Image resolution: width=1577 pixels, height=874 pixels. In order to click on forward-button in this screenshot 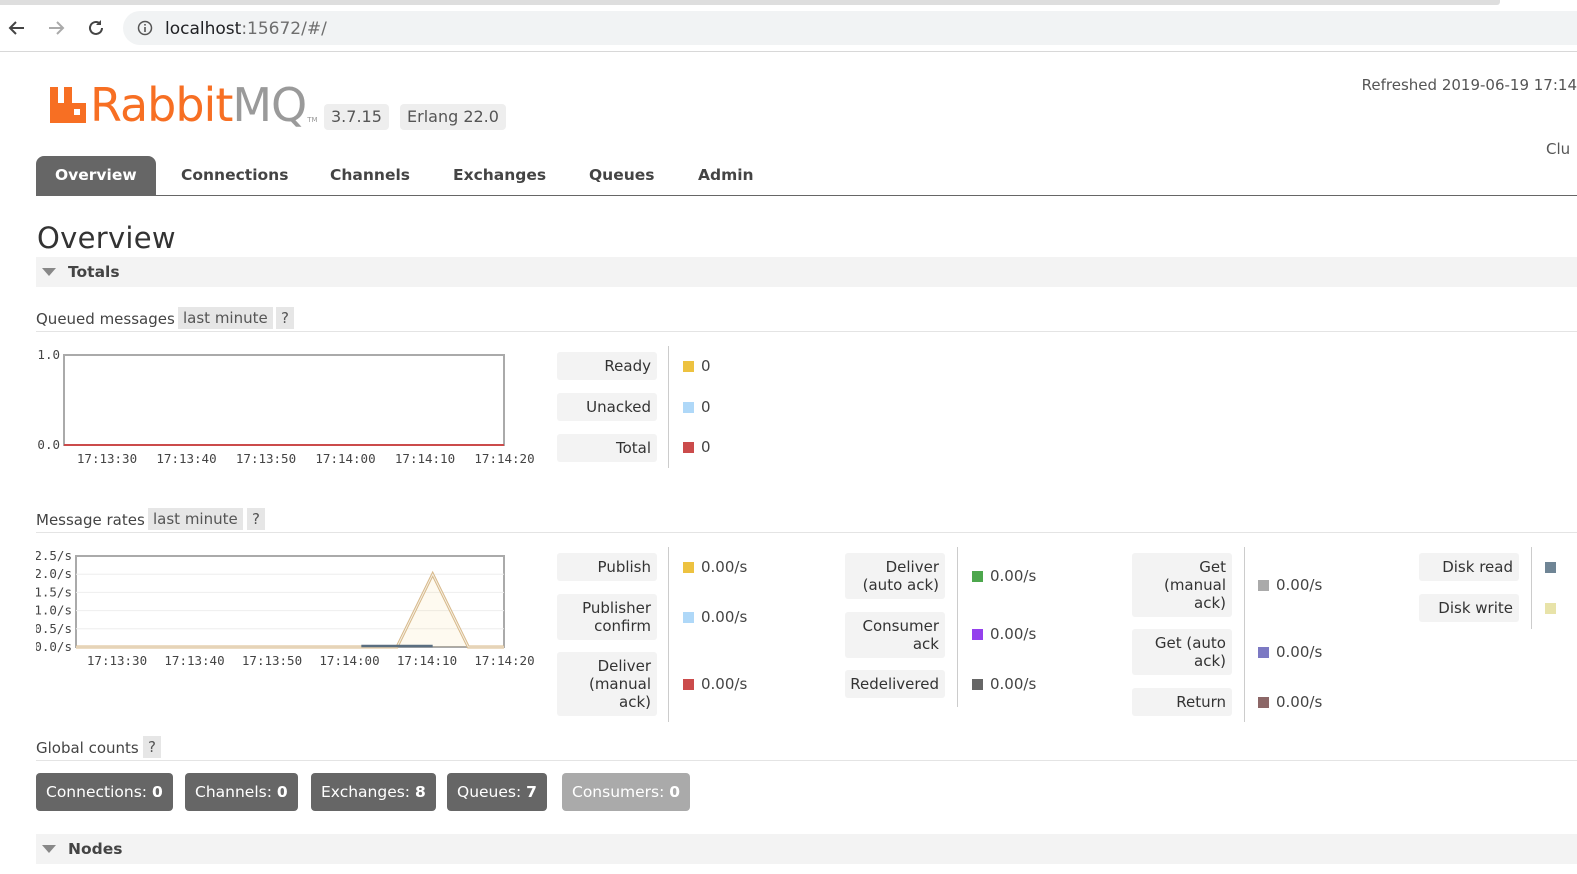, I will do `click(56, 28)`.